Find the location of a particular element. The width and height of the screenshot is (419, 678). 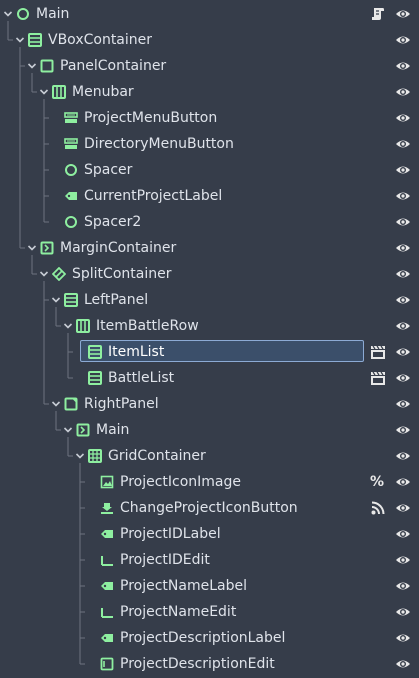

tree-row-main: Main is located at coordinates (209, 14).